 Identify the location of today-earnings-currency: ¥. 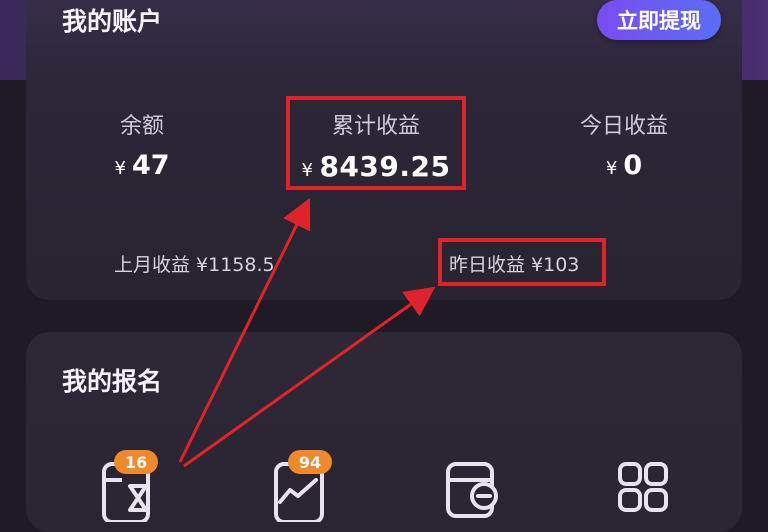
(611, 168).